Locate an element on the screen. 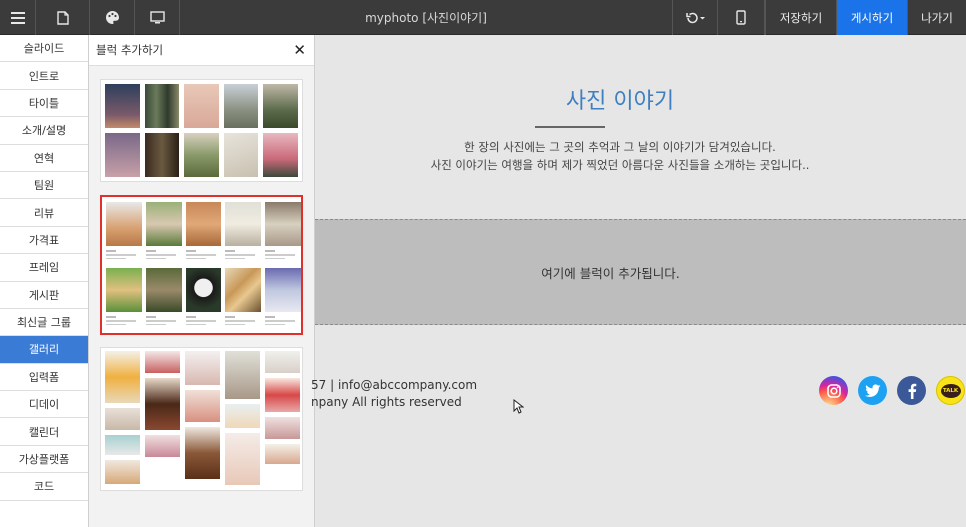 The width and height of the screenshot is (966, 527). mouse-cursor-icon is located at coordinates (519, 407).